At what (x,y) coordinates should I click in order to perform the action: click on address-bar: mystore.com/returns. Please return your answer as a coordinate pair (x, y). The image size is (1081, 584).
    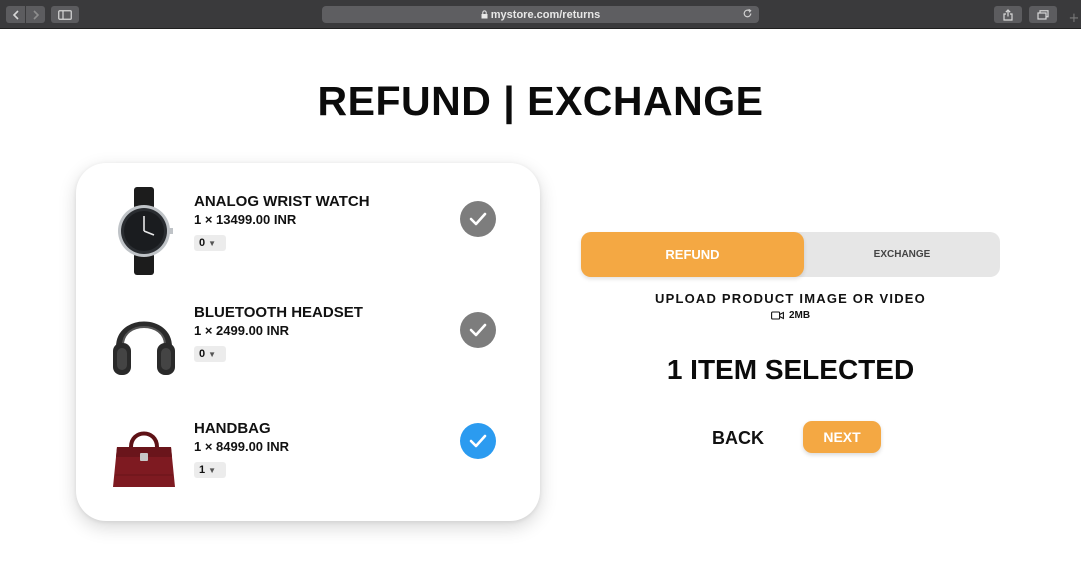
    Looking at the image, I should click on (540, 14).